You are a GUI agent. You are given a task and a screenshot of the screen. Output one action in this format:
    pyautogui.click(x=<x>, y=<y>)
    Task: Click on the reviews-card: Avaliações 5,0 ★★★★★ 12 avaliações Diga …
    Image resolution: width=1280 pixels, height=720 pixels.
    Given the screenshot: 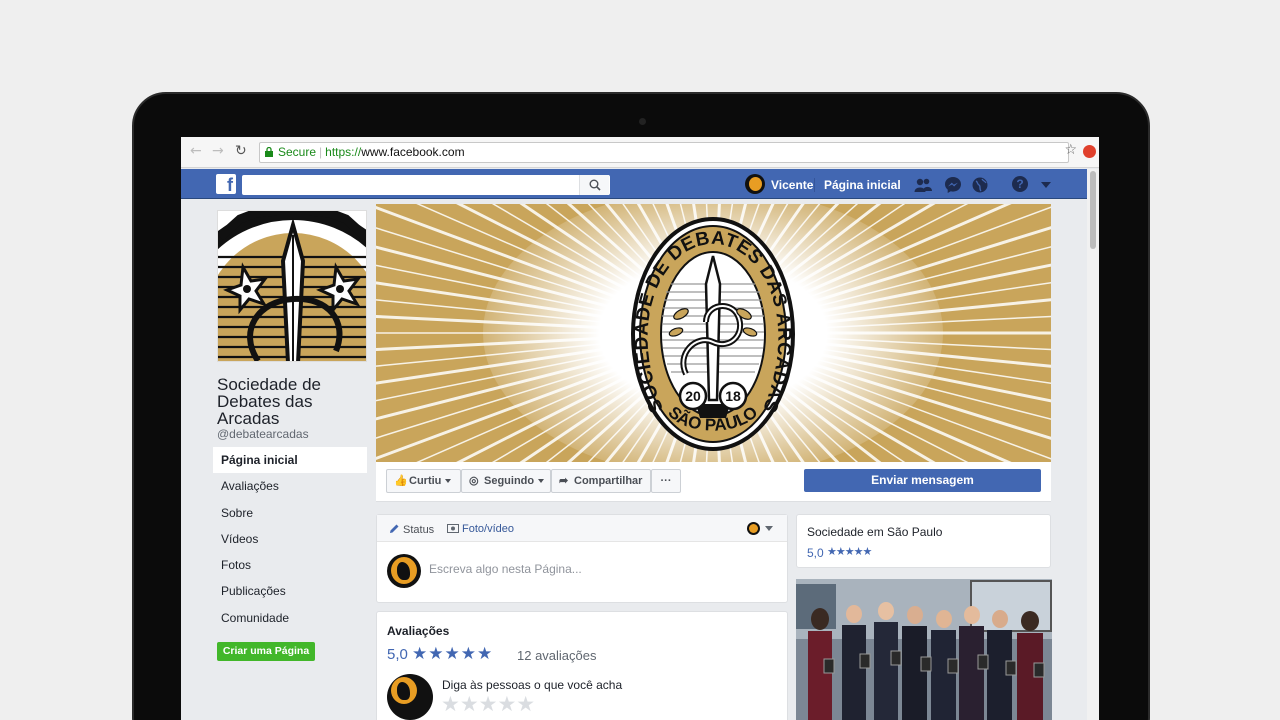 What is the action you would take?
    pyautogui.click(x=582, y=665)
    